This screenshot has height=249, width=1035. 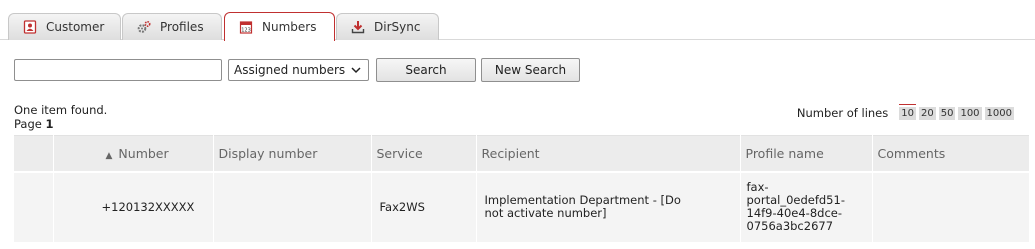 I want to click on page-number: 1, so click(x=49, y=124).